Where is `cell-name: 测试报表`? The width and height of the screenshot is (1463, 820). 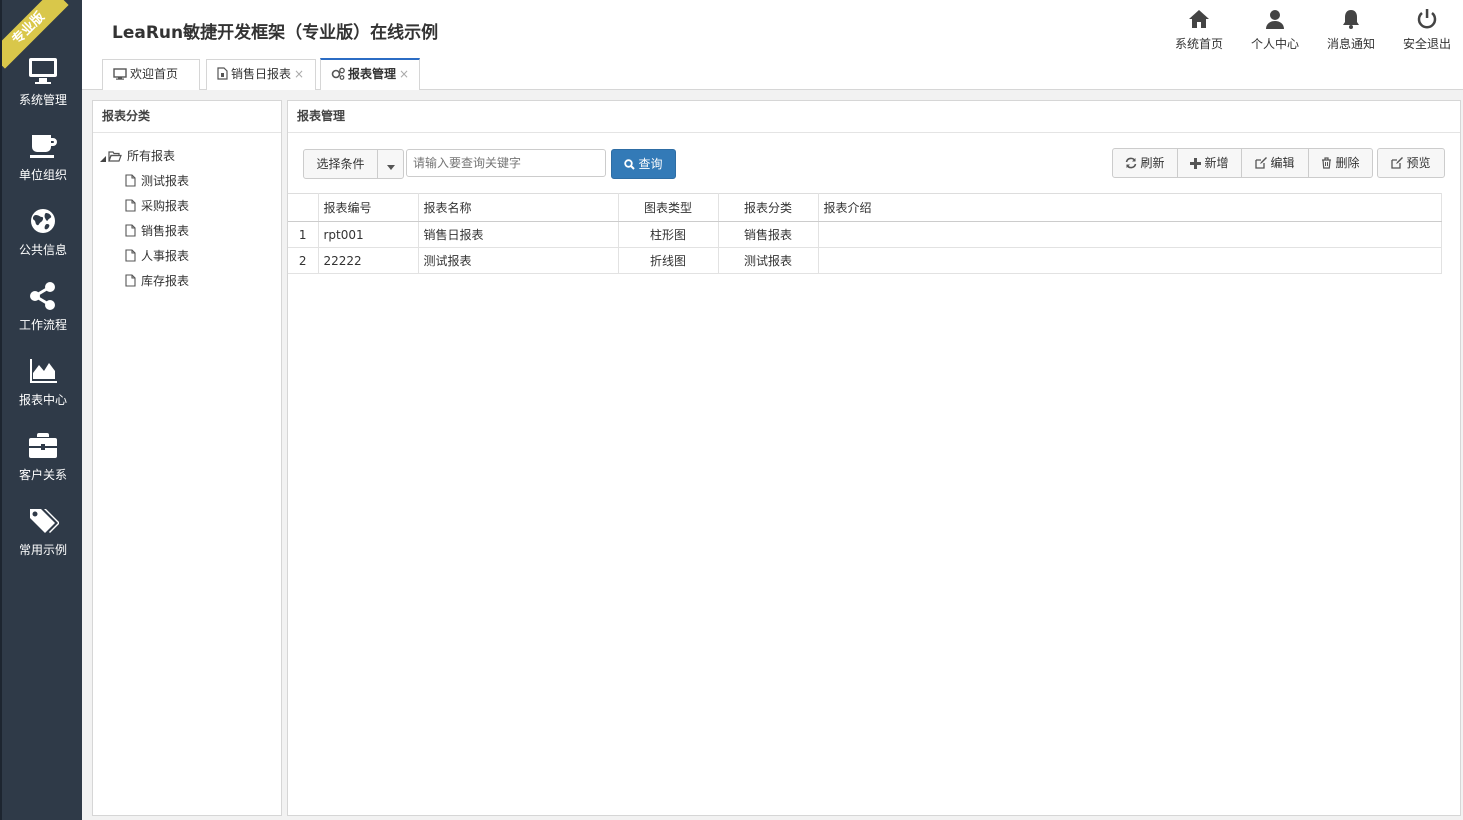 cell-name: 测试报表 is located at coordinates (518, 260).